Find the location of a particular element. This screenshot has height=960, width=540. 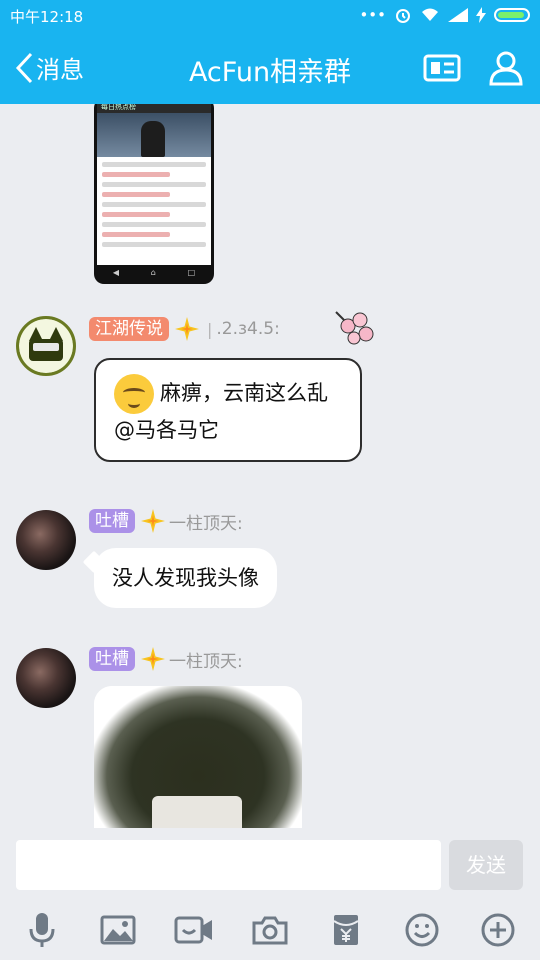

message-text: 麻痹，云南这么乱 is located at coordinates (244, 393).